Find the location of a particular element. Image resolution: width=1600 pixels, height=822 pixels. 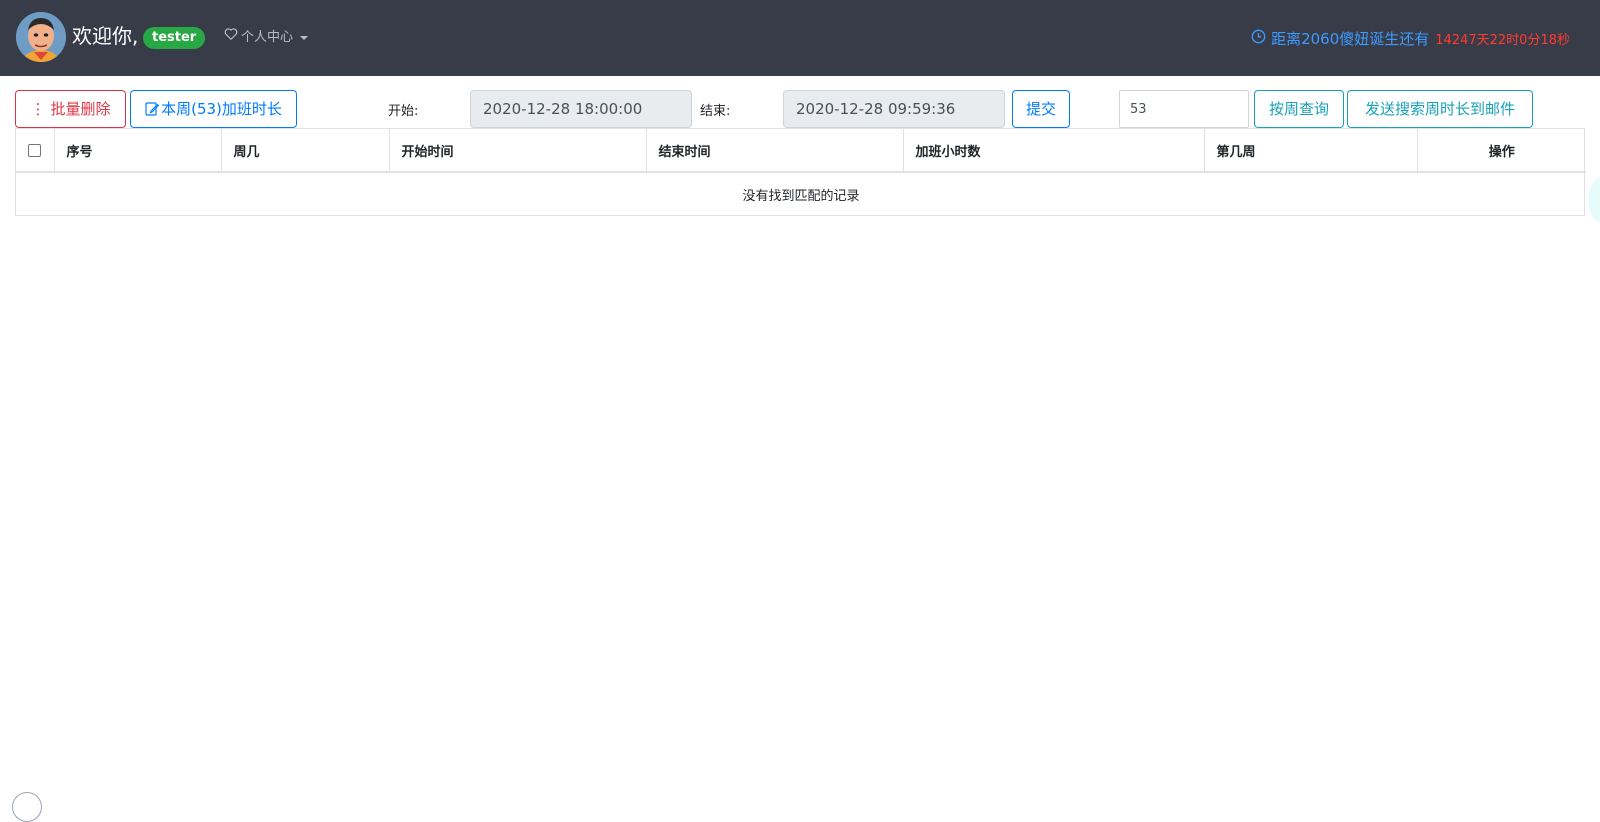

batch-delete-button: ⋮ 批量删除 is located at coordinates (70, 109).